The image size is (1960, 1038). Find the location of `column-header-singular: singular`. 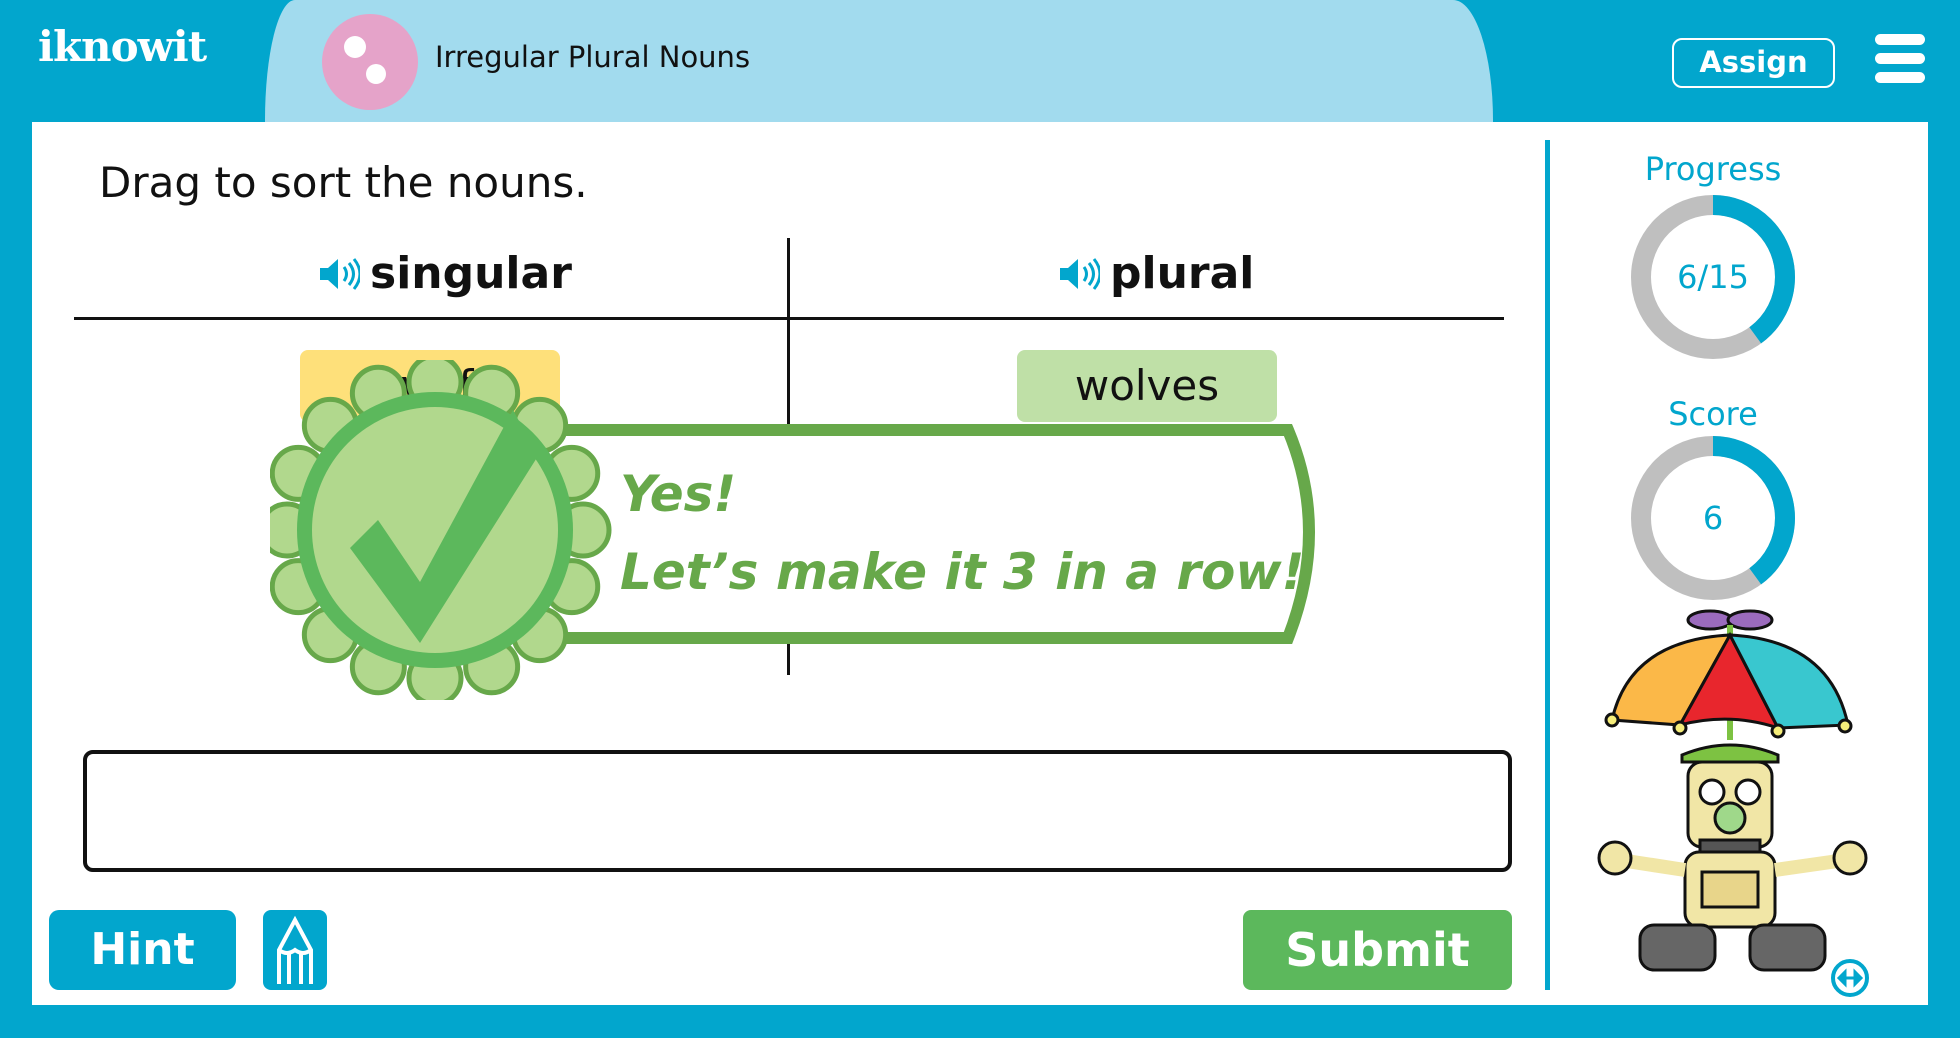

column-header-singular: singular is located at coordinates (445, 273).